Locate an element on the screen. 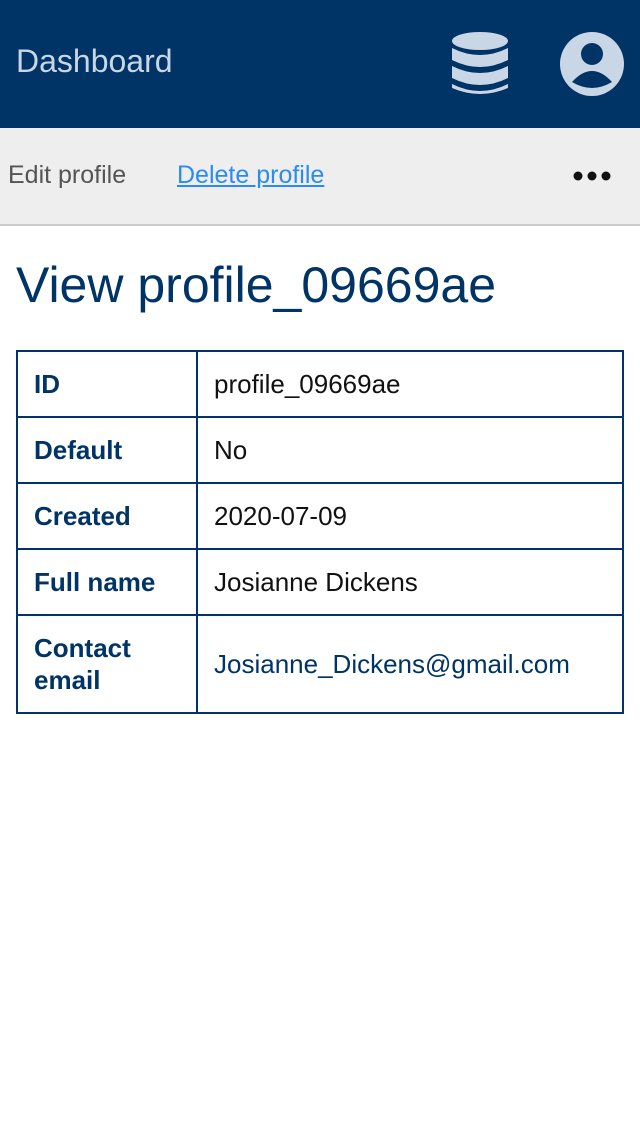 This screenshot has width=640, height=1136. row-value: No is located at coordinates (410, 450).